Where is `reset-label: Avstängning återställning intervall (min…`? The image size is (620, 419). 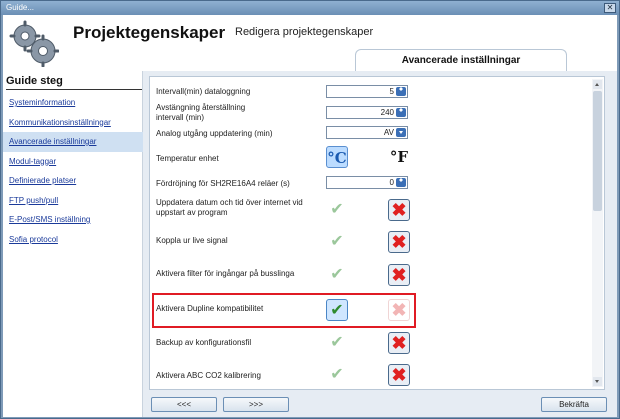
reset-label: Avstängning återställning intervall (min… is located at coordinates (201, 112).